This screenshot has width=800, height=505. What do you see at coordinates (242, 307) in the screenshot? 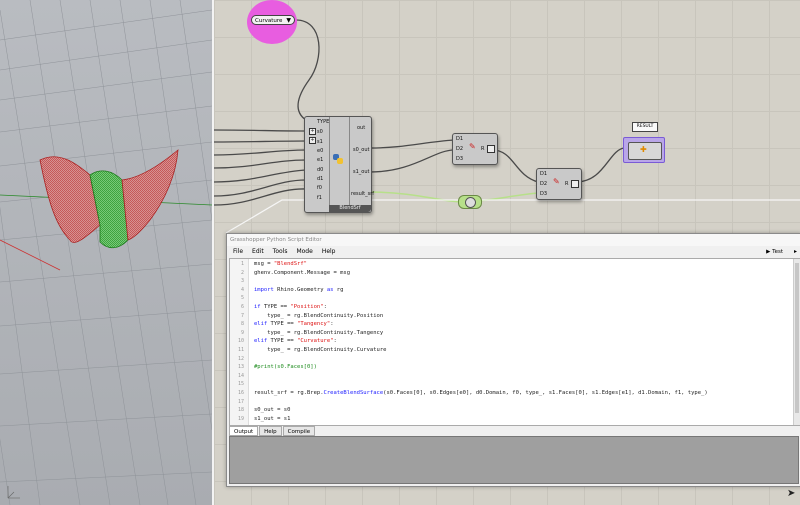
I see `line-number: 6` at bounding box center [242, 307].